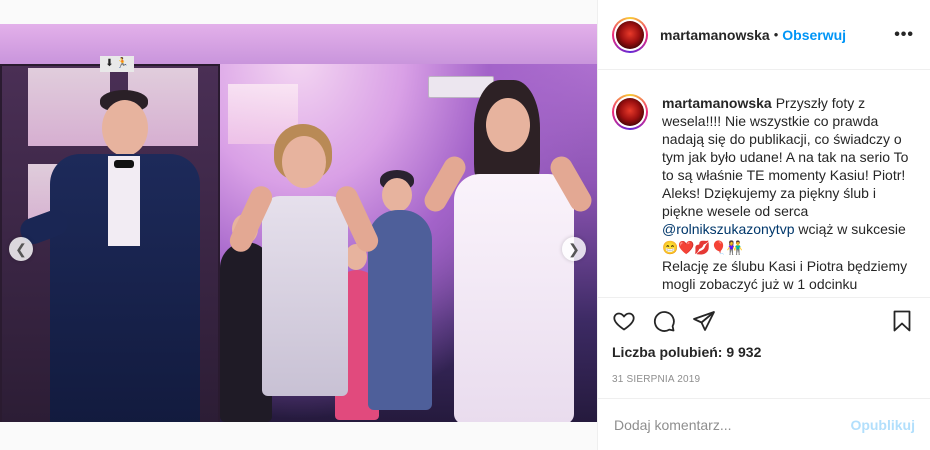  What do you see at coordinates (728, 229) in the screenshot?
I see `caption-mention-link: @rolnikszukazonytvp` at bounding box center [728, 229].